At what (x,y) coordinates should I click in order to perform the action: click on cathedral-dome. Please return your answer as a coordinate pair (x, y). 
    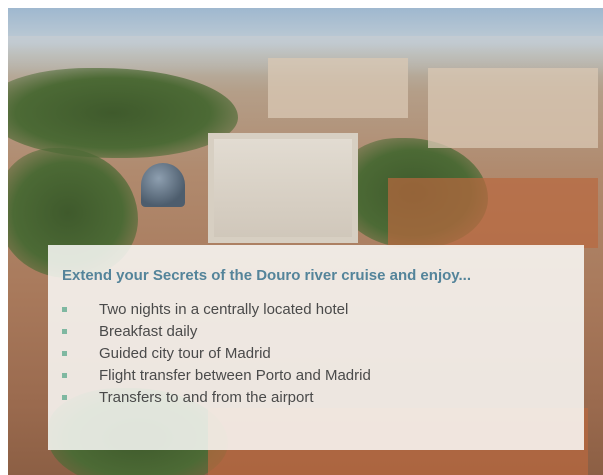
    Looking at the image, I should click on (163, 185).